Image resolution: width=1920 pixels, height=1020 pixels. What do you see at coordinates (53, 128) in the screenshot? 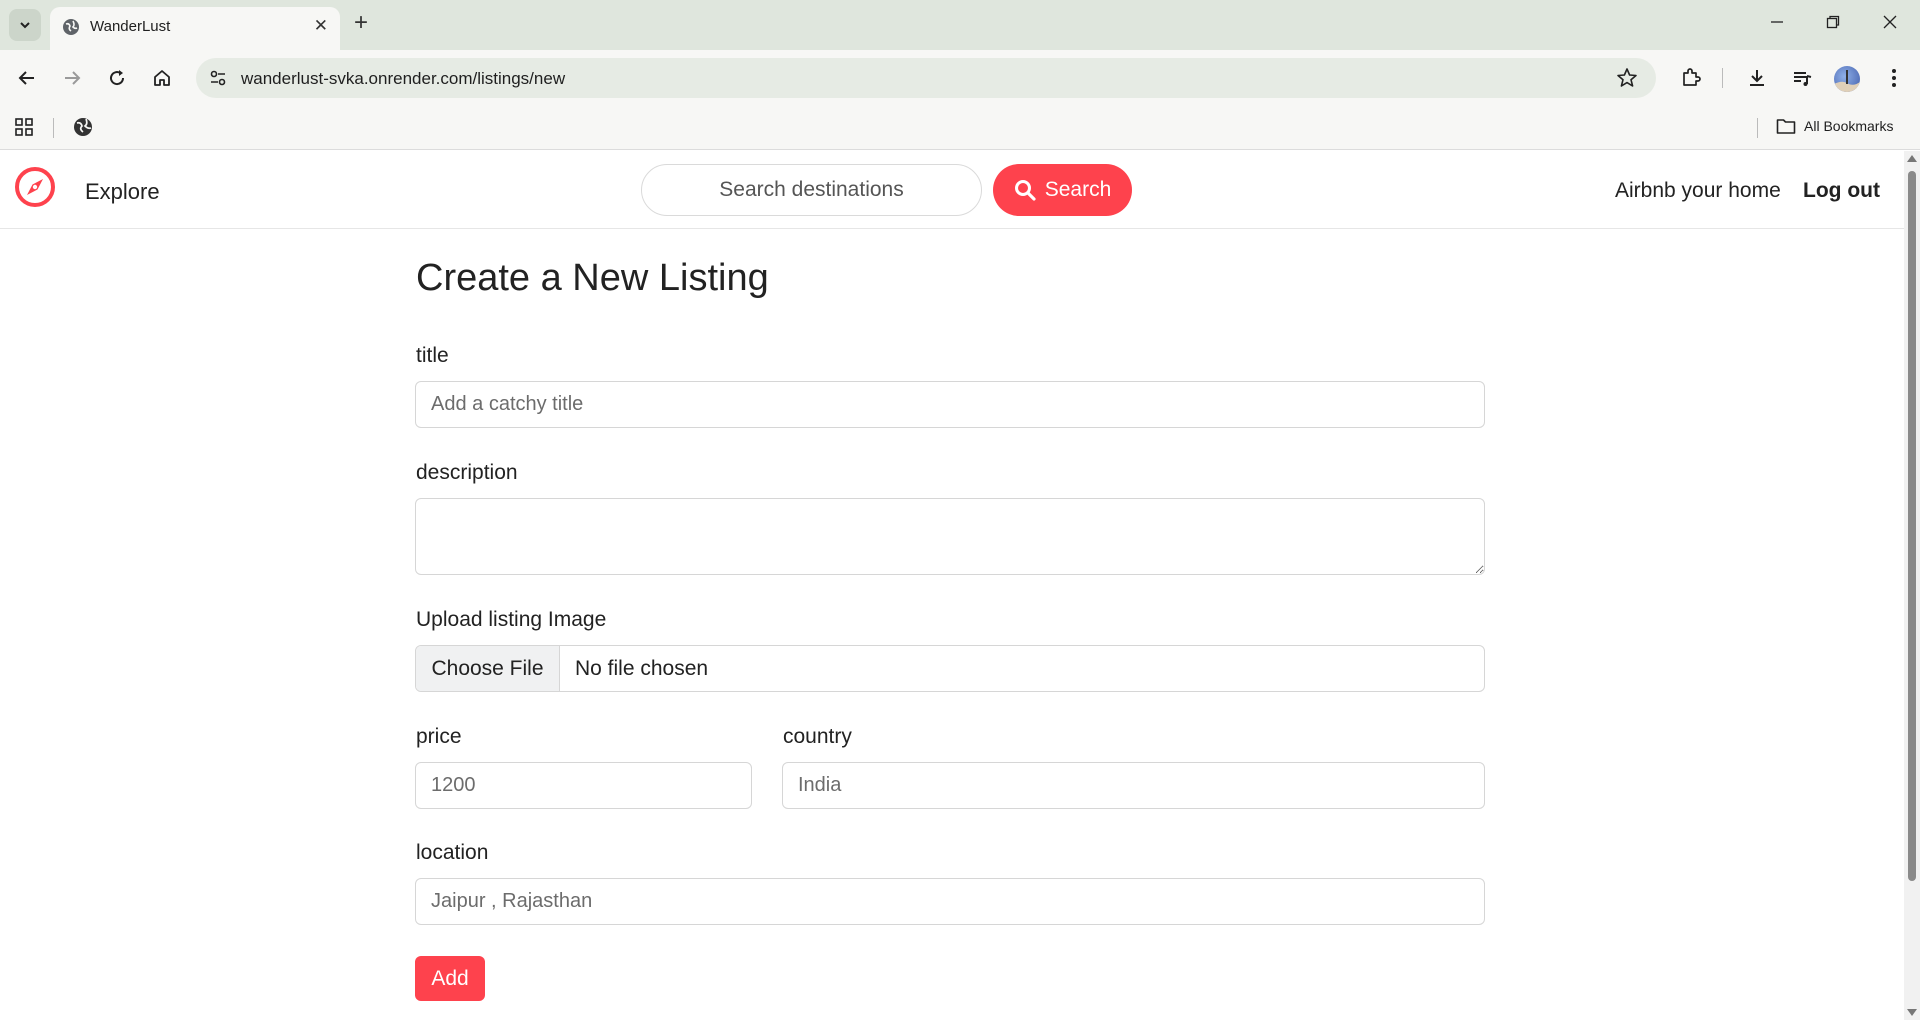
I see `bookmarks-divider` at bounding box center [53, 128].